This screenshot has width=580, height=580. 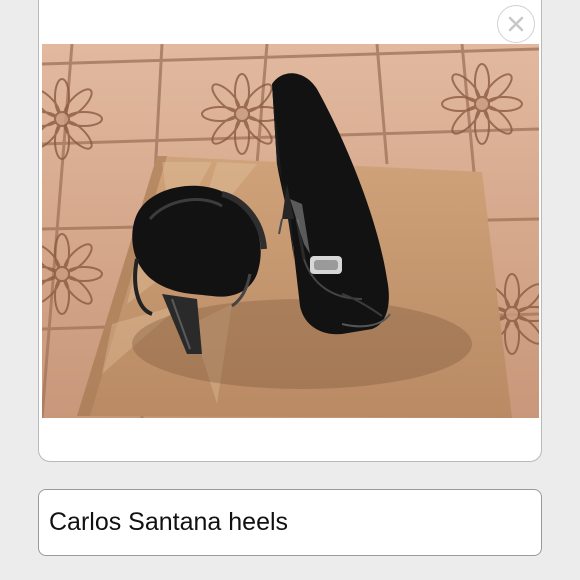 I want to click on close-icon, so click(x=516, y=24).